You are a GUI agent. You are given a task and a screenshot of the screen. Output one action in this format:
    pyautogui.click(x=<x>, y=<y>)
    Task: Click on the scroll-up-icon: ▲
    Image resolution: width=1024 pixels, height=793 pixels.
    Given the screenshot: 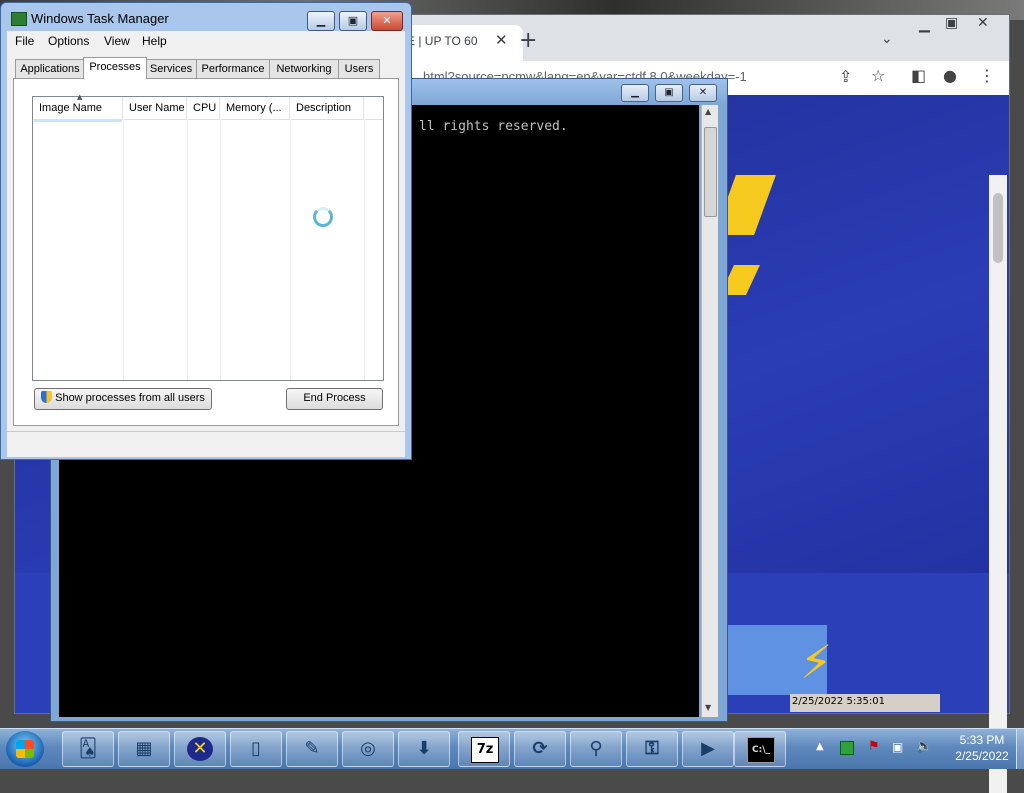 What is the action you would take?
    pyautogui.click(x=708, y=111)
    